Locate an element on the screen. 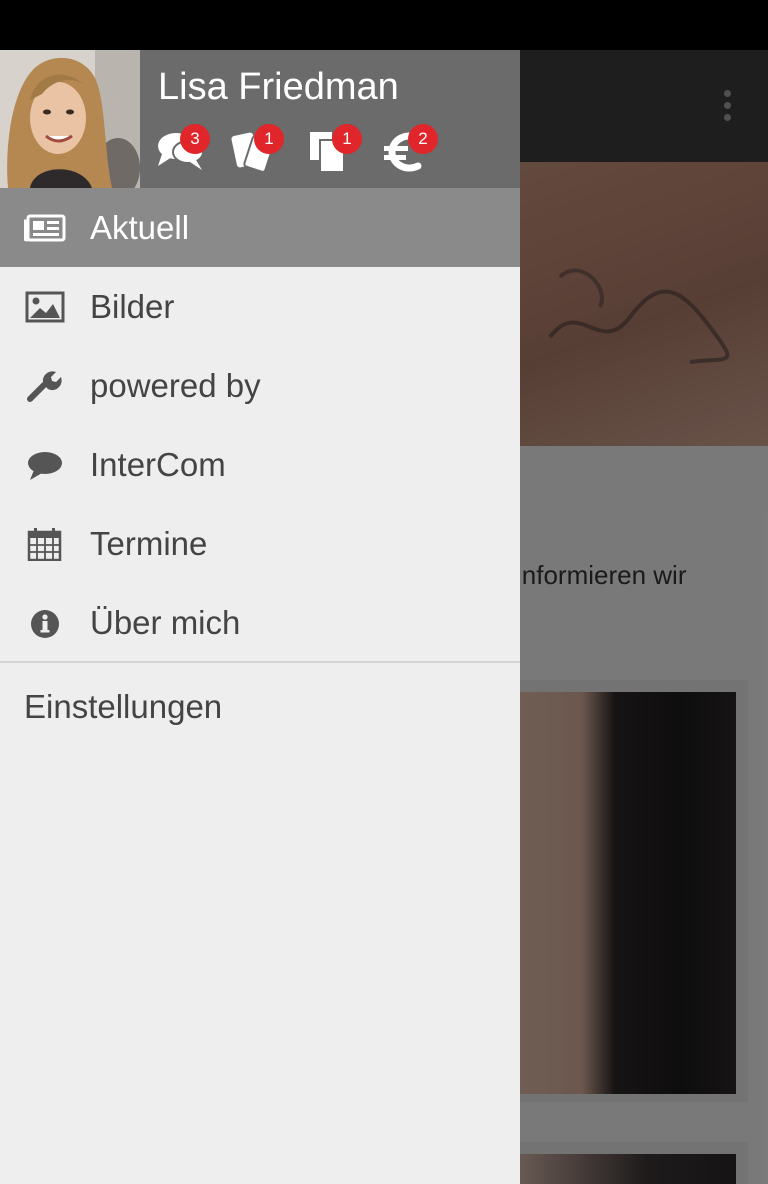  avatar is located at coordinates (70, 119).